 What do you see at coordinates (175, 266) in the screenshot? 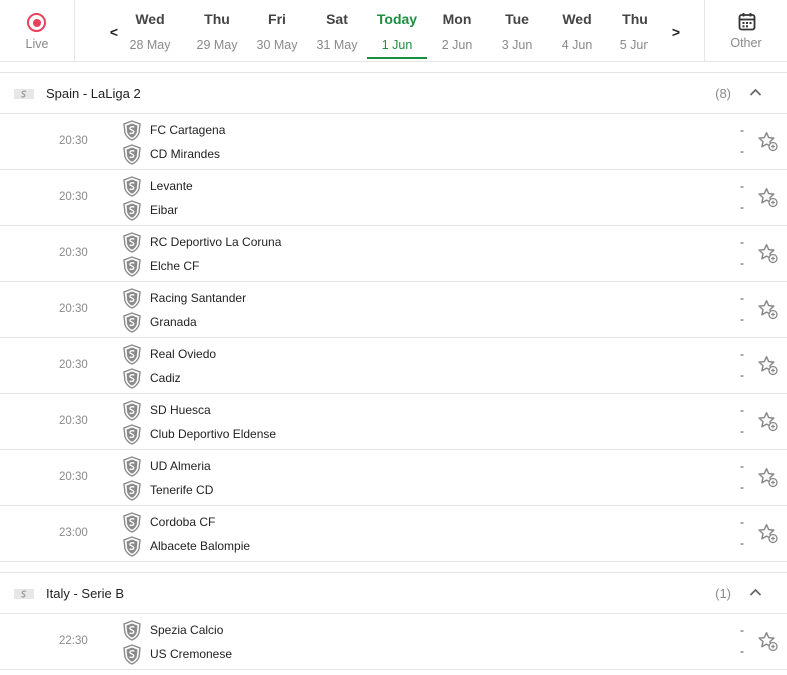
I see `away-team-name: Elche CF` at bounding box center [175, 266].